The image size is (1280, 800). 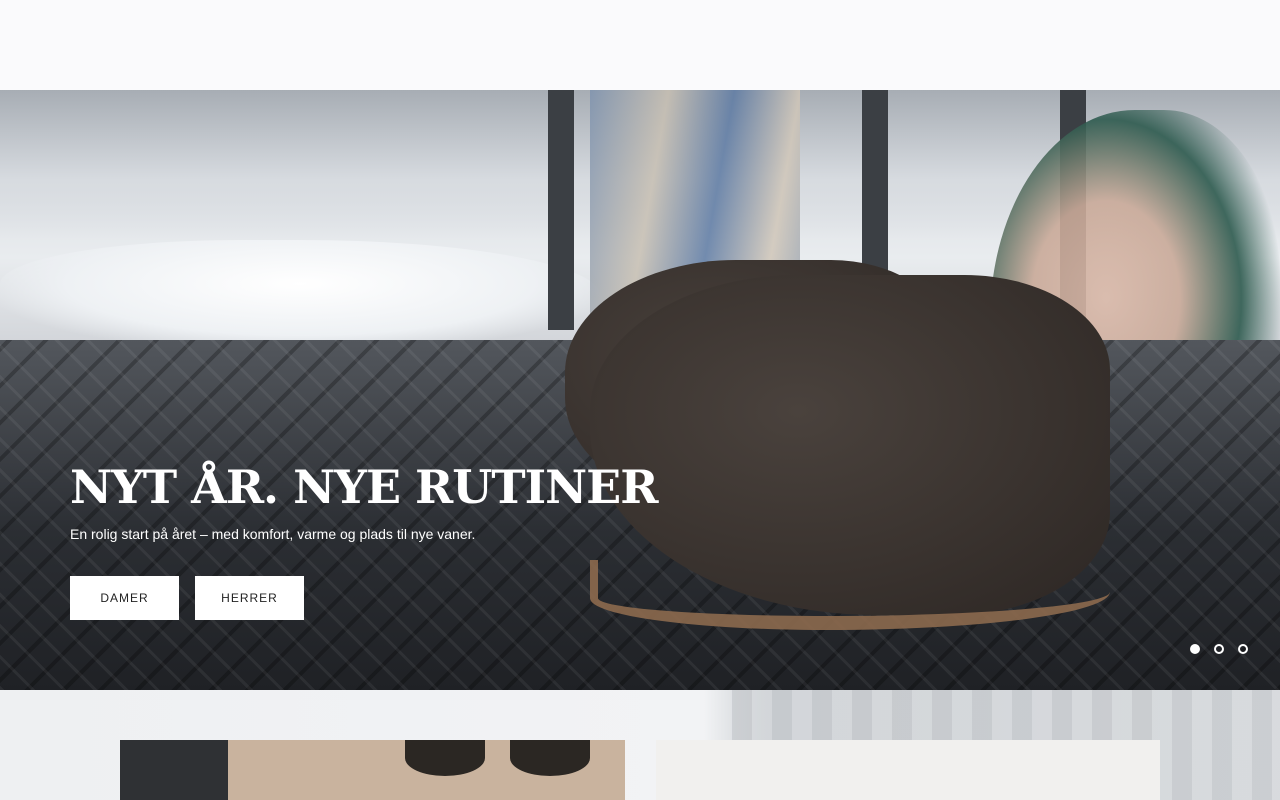 What do you see at coordinates (640, 745) in the screenshot?
I see `category-section` at bounding box center [640, 745].